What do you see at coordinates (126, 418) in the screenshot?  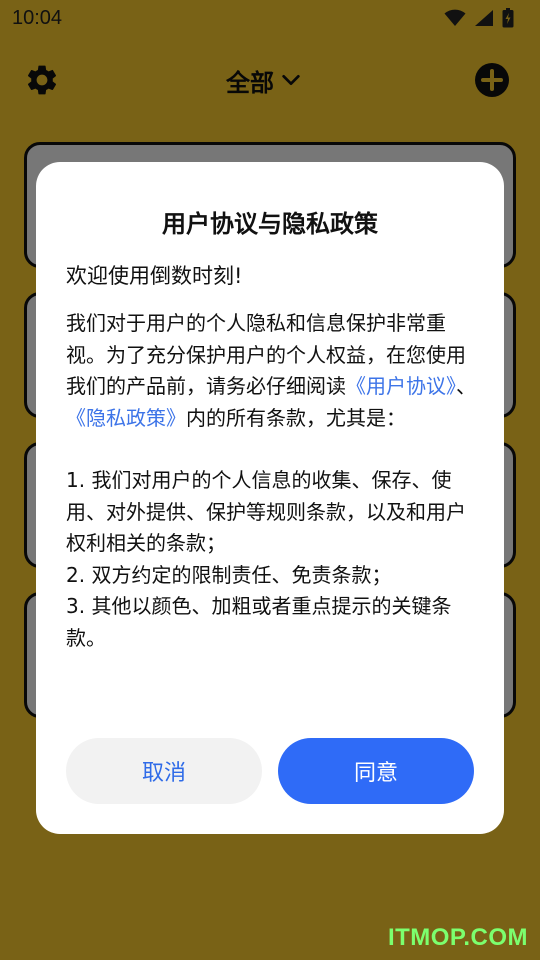 I see `privacy-policy-link: 《隐私政策》` at bounding box center [126, 418].